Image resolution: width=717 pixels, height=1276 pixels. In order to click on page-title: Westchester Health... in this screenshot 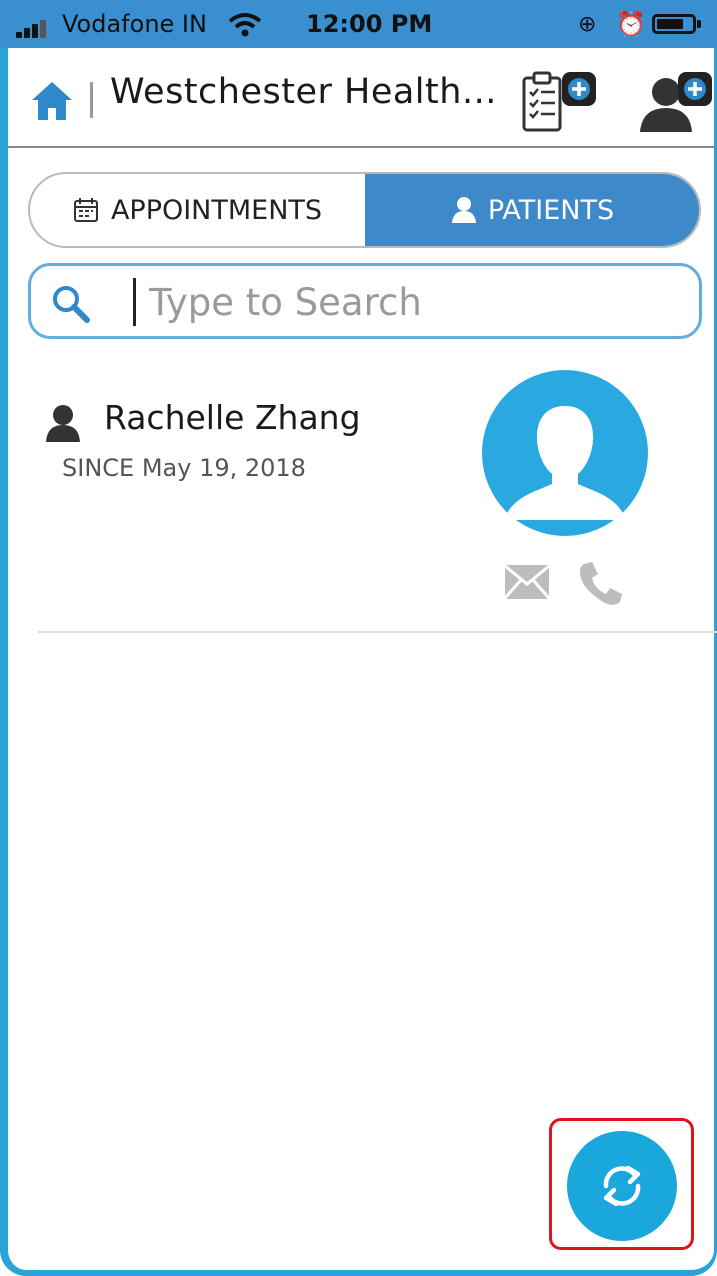, I will do `click(303, 92)`.